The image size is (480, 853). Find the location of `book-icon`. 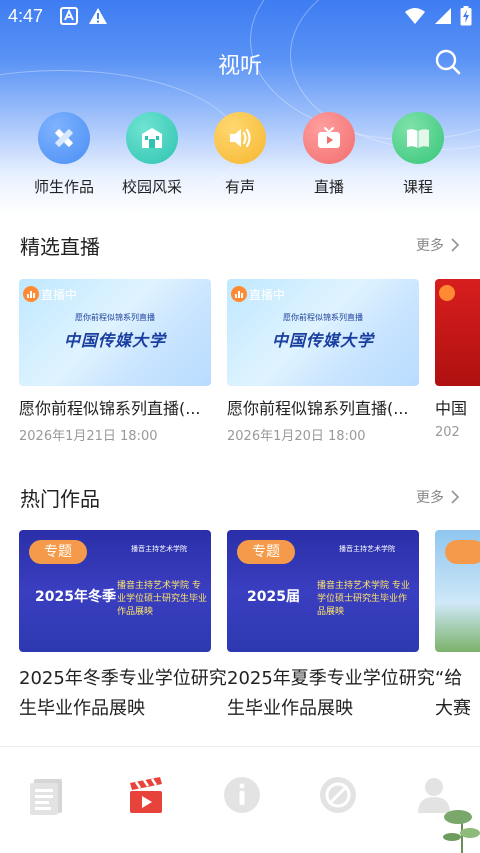

book-icon is located at coordinates (418, 138).